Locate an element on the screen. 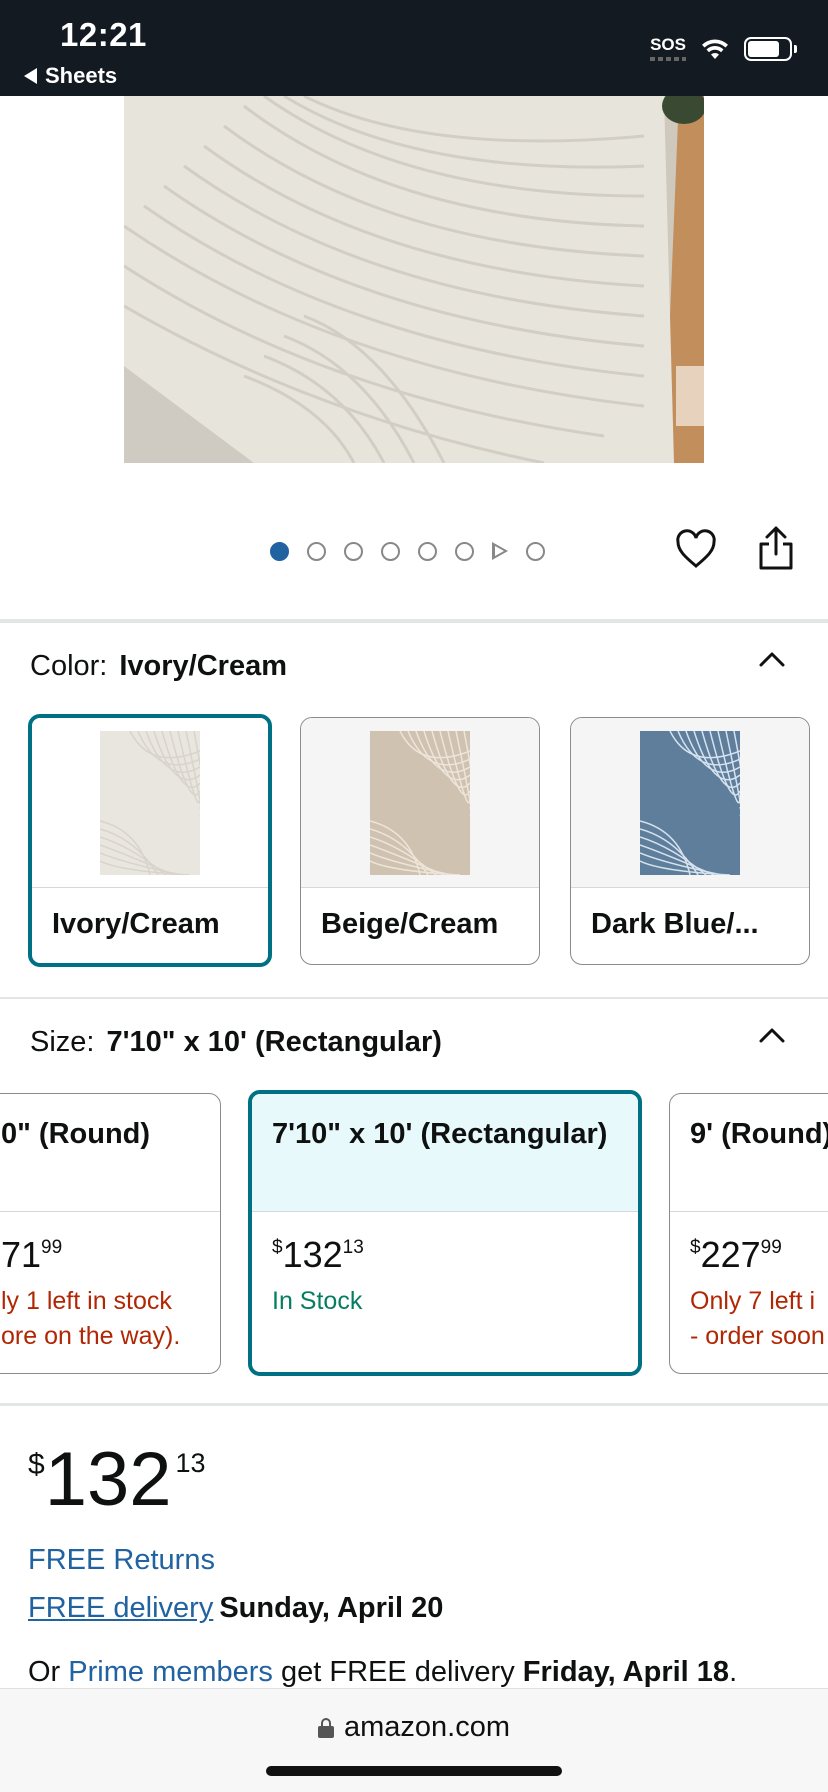 The image size is (828, 1792). status-indicators: SOS is located at coordinates (723, 48).